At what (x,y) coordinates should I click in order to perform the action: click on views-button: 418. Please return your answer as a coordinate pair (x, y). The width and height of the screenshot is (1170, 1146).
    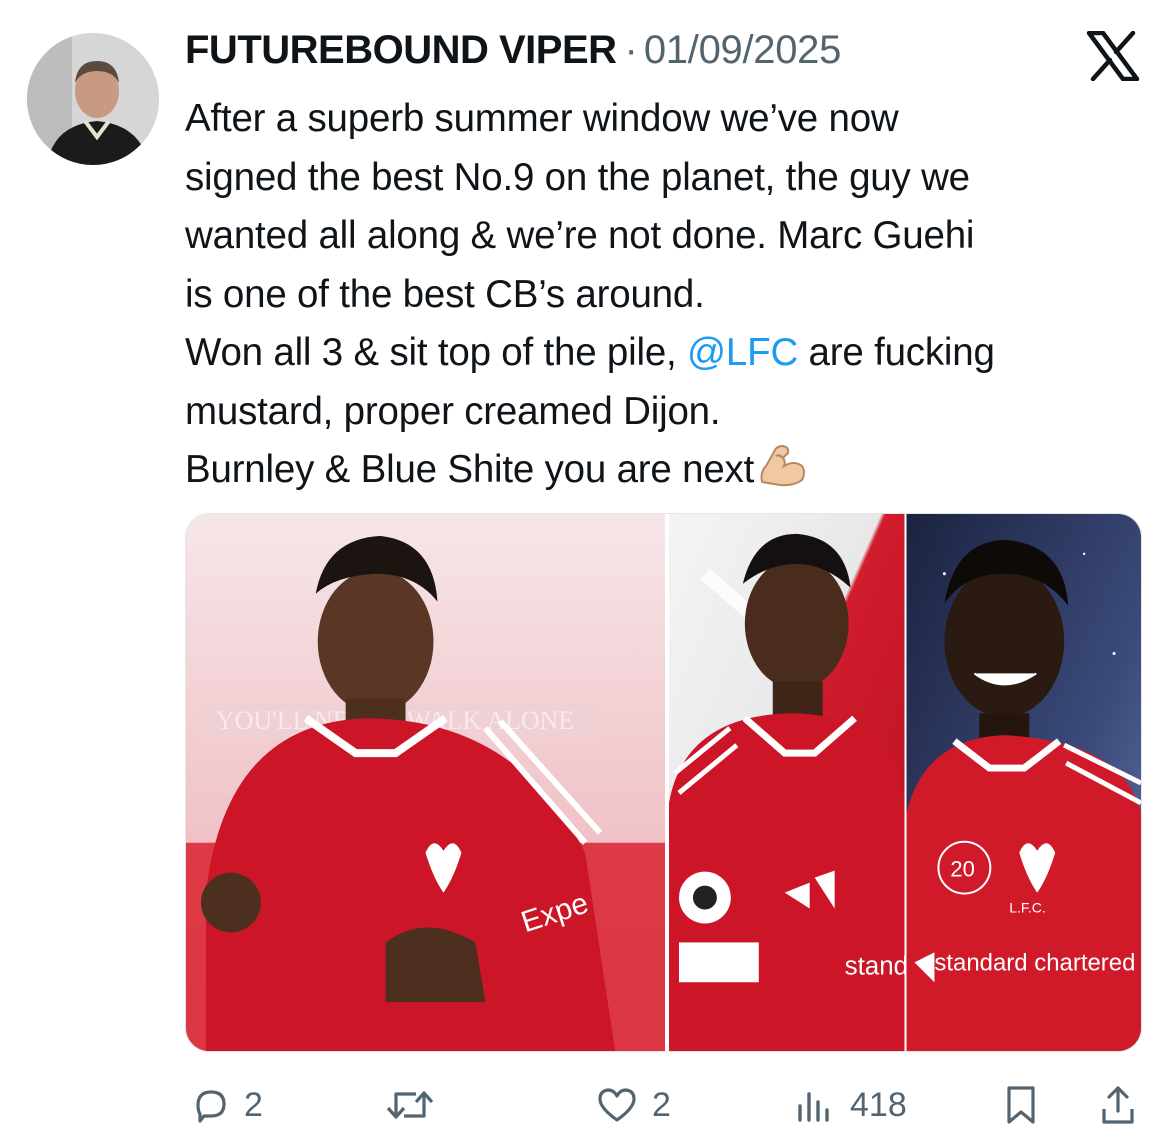
    Looking at the image, I should click on (850, 1105).